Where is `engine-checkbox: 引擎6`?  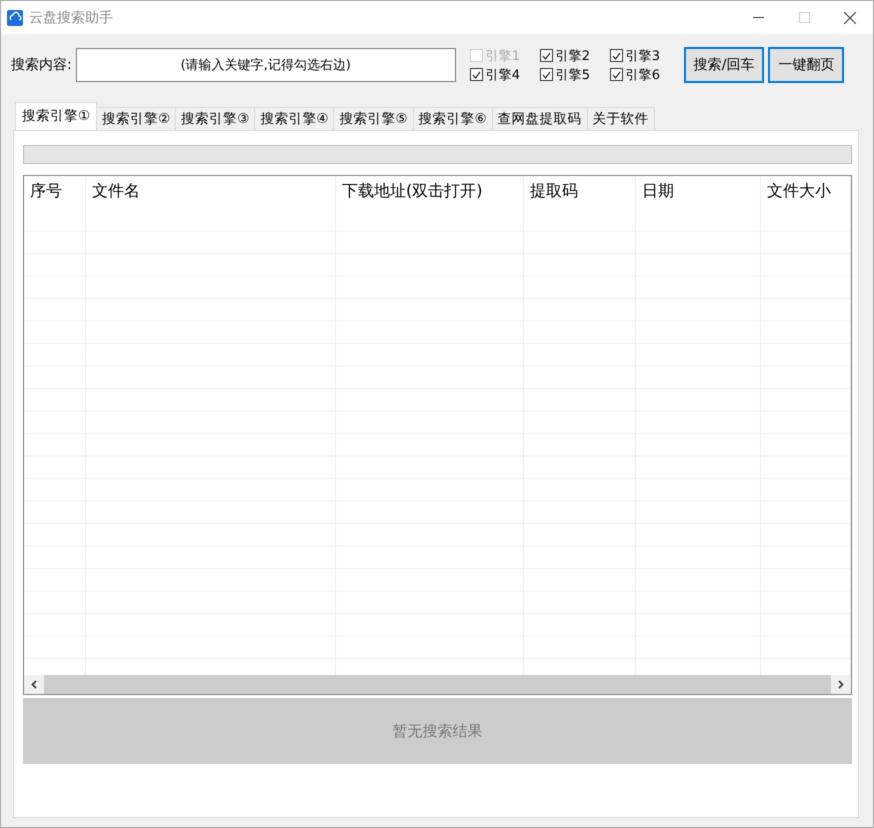
engine-checkbox: 引擎6 is located at coordinates (645, 75).